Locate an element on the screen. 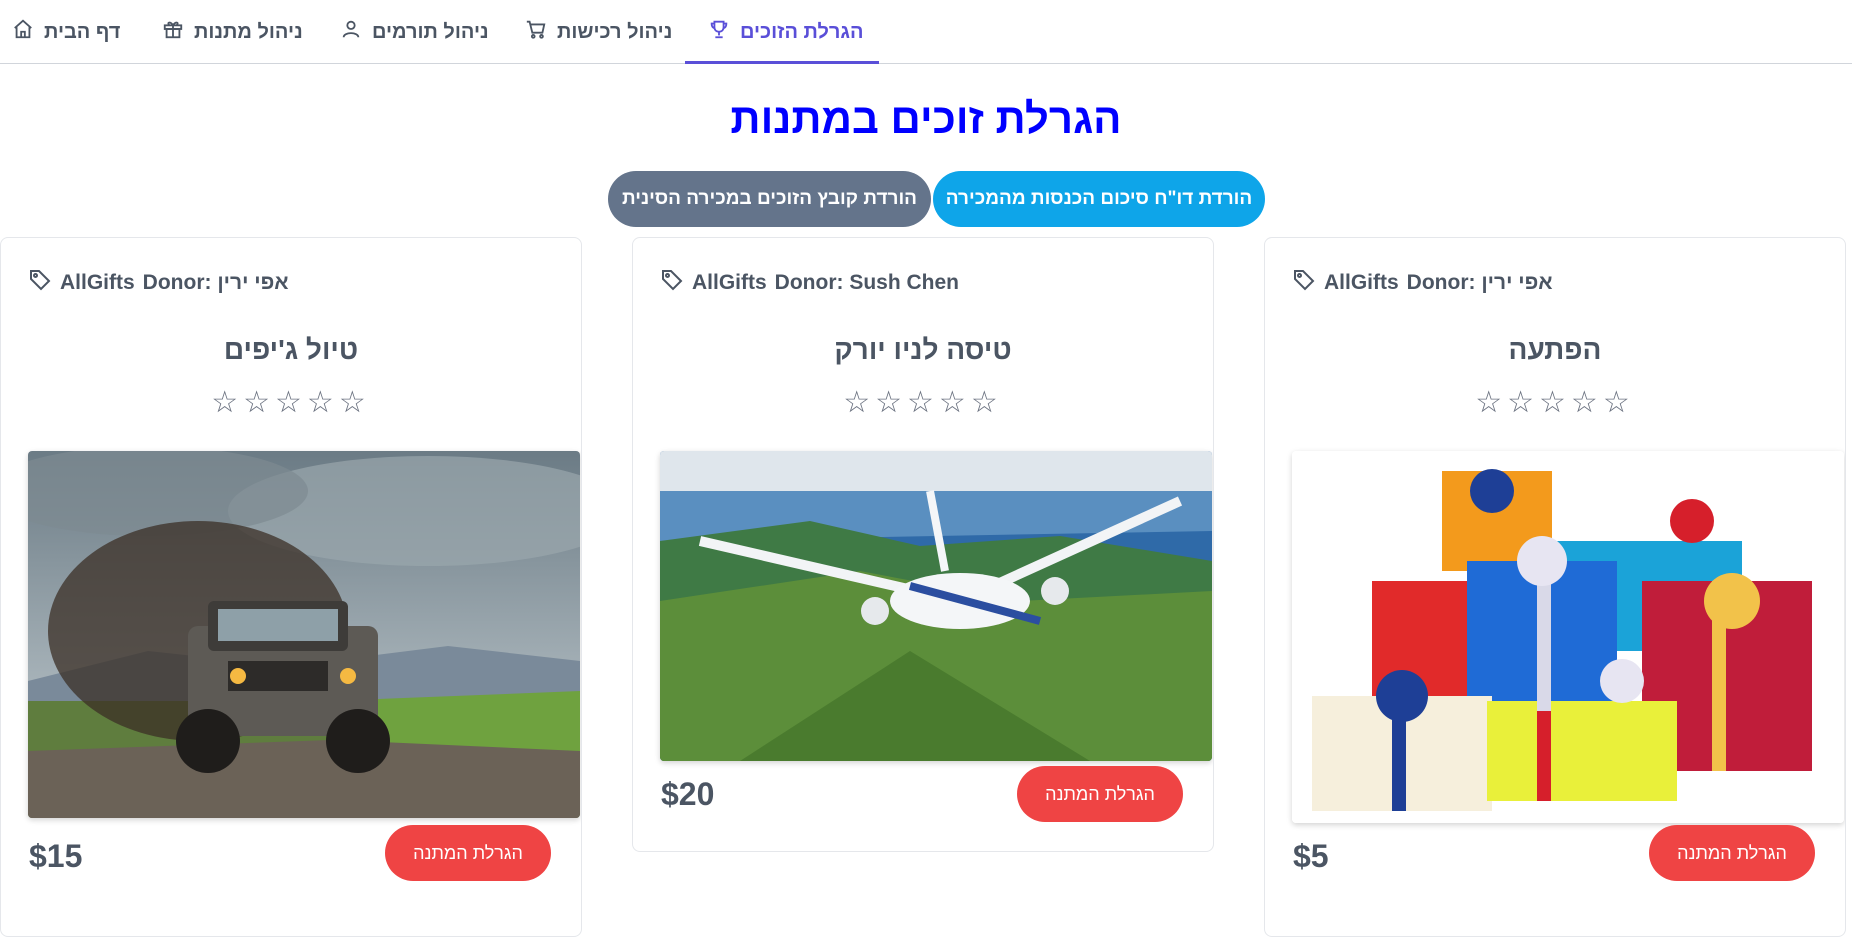 The image size is (1852, 937). active-tab-indicator is located at coordinates (782, 62).